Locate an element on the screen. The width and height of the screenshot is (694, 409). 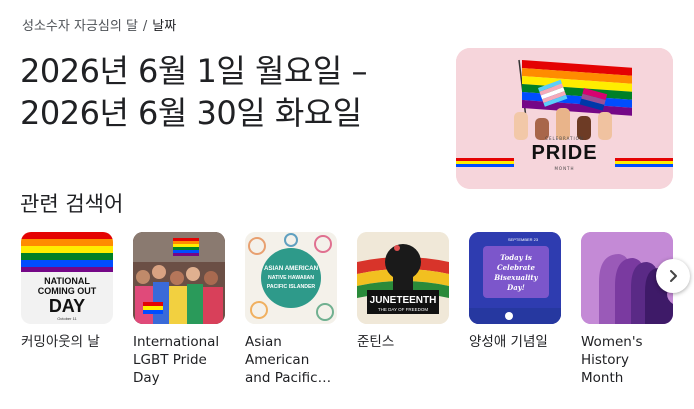
related-card-label: 준틴스 is located at coordinates (376, 342).